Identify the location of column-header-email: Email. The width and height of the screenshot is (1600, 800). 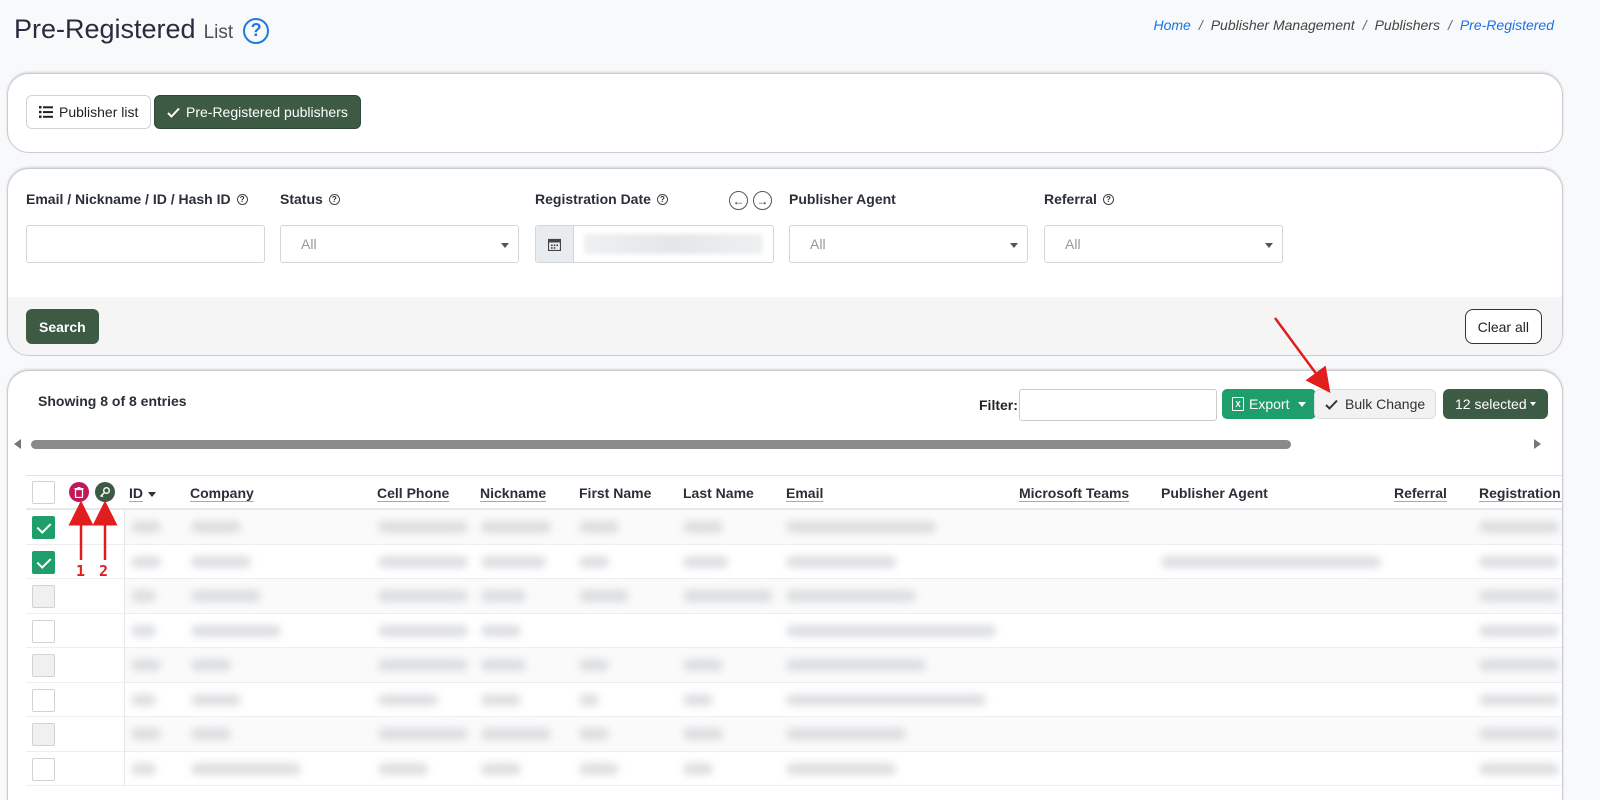
(804, 493).